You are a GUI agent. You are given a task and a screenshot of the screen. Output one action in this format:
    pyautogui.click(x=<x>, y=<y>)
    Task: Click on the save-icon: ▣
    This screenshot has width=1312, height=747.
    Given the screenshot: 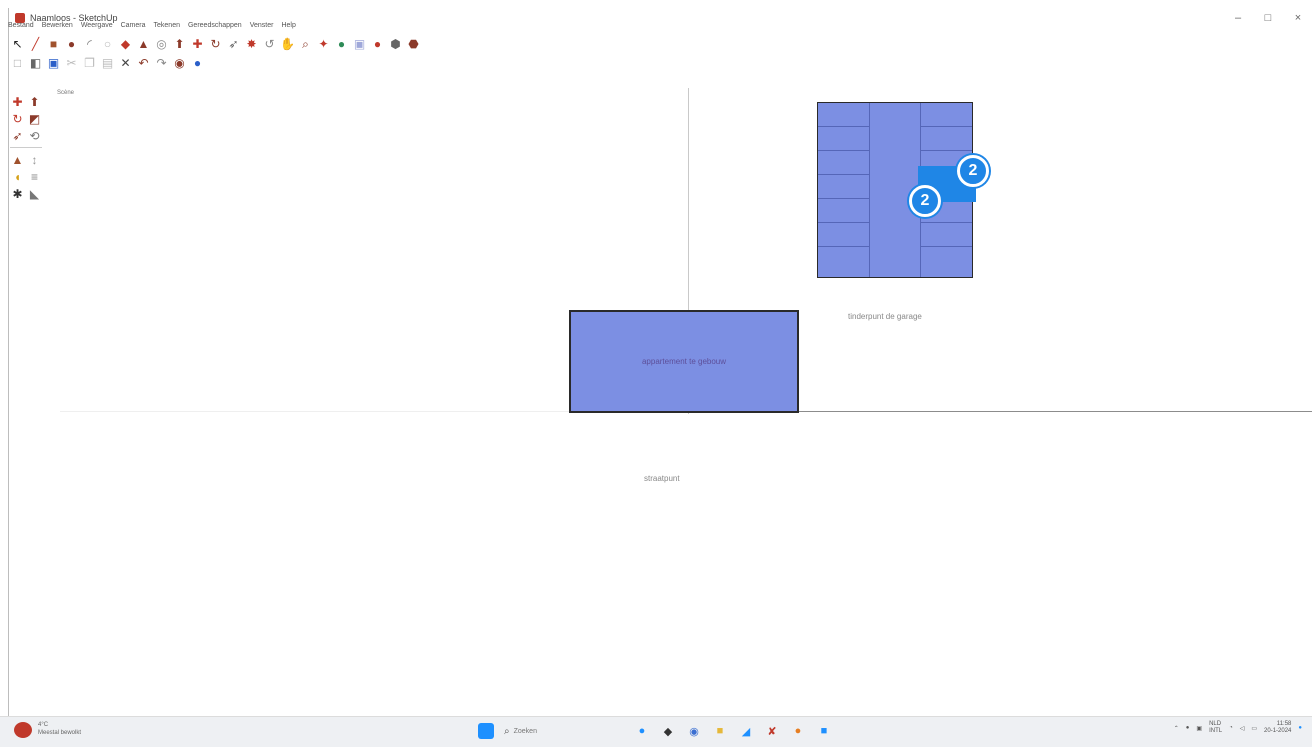 What is the action you would take?
    pyautogui.click(x=53, y=63)
    